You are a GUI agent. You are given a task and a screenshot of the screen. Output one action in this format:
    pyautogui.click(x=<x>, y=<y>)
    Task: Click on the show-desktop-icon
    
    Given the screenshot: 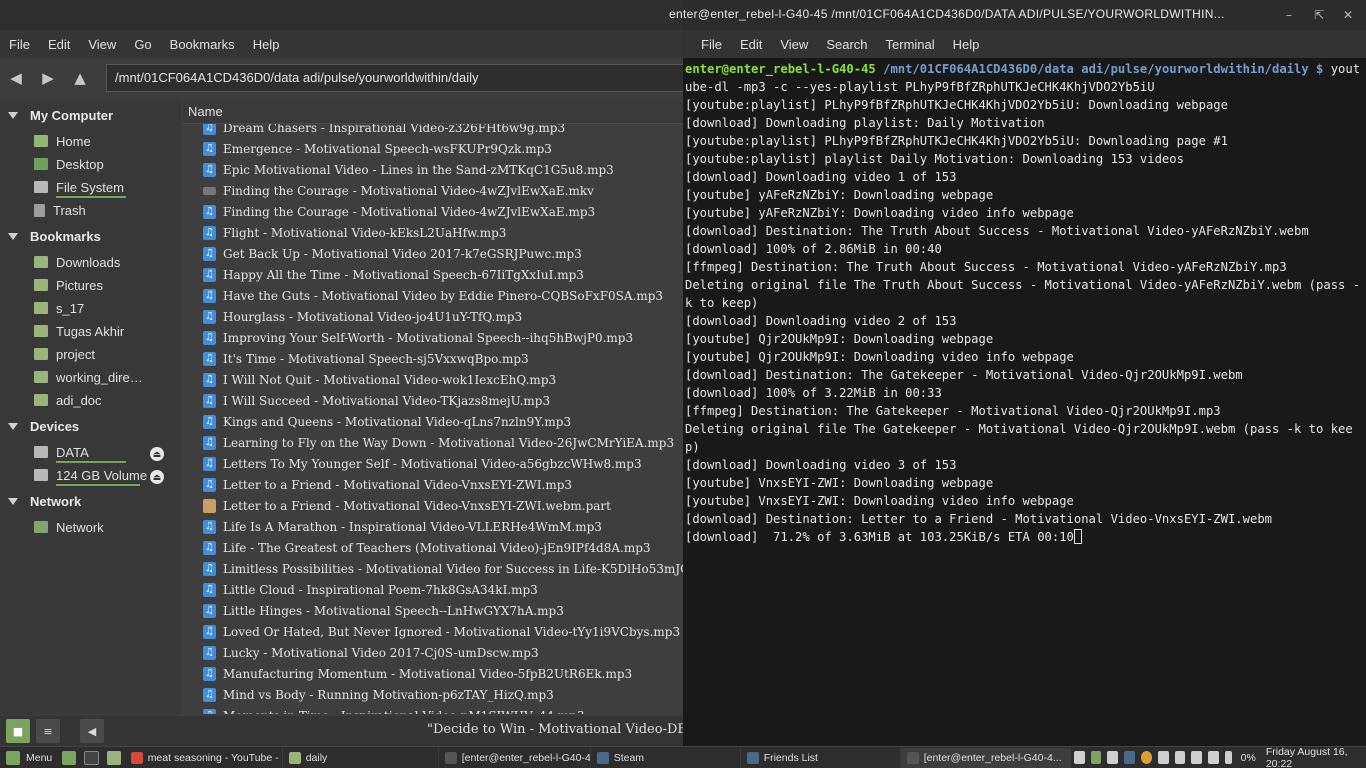 What is the action you would take?
    pyautogui.click(x=69, y=757)
    